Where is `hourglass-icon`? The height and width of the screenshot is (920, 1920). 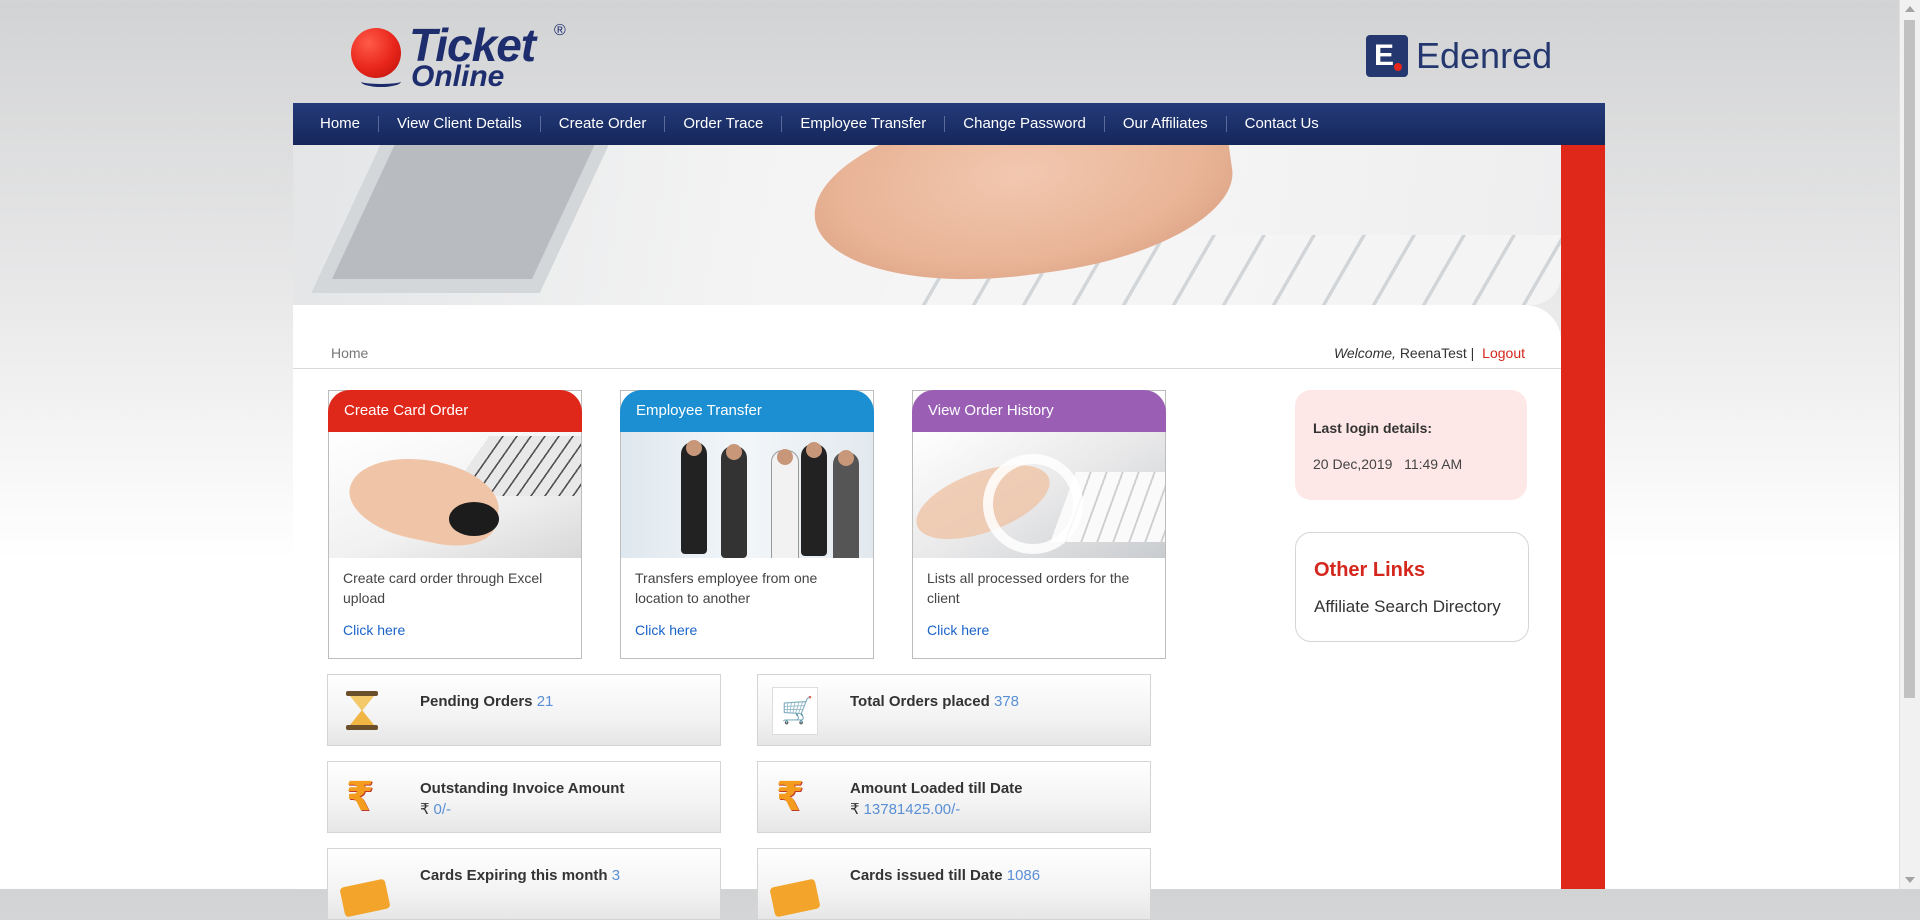
hourglass-icon is located at coordinates (362, 711).